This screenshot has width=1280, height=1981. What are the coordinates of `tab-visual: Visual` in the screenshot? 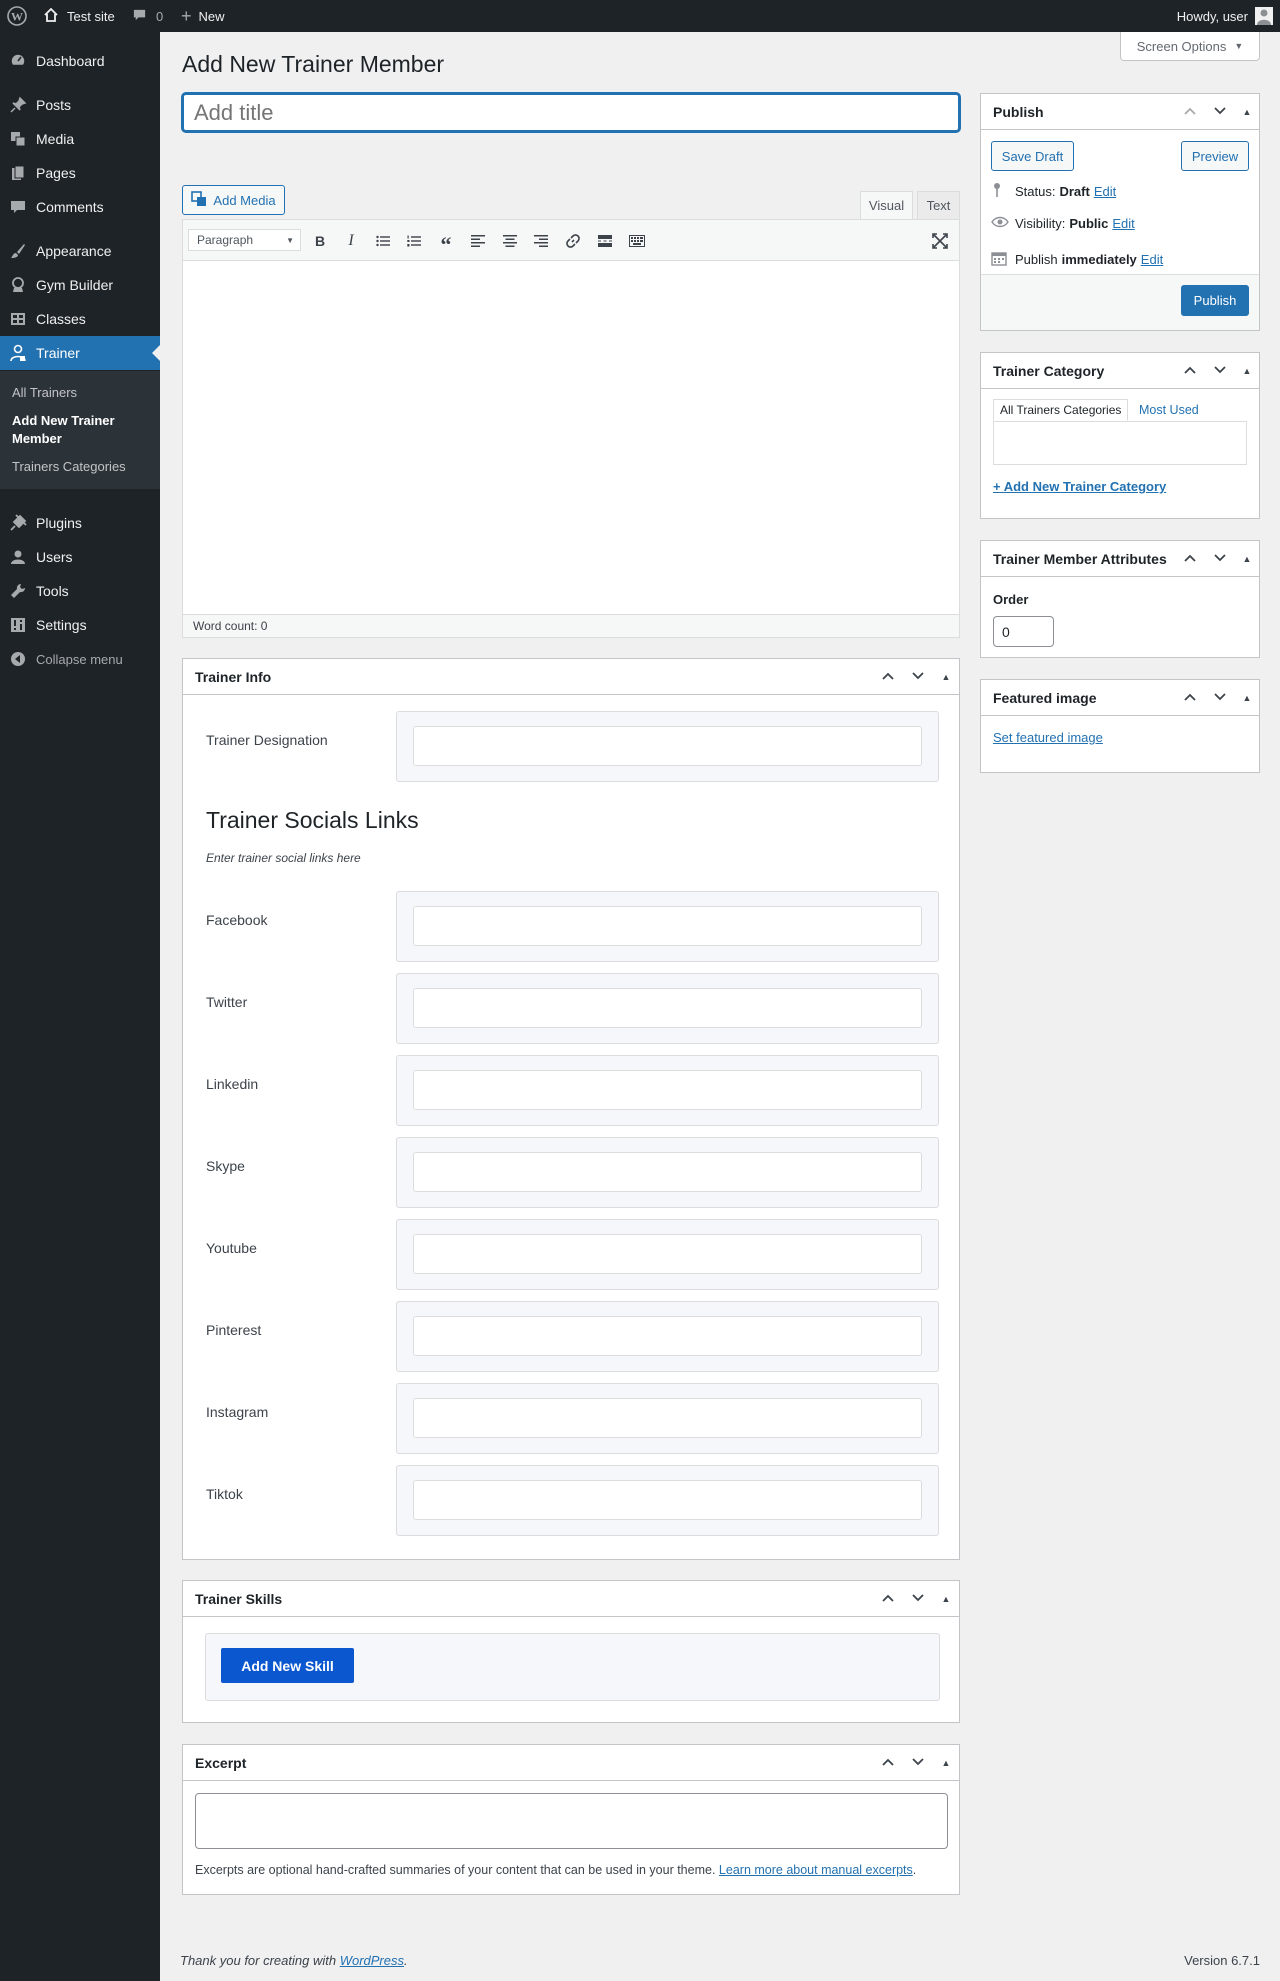 It's located at (886, 205).